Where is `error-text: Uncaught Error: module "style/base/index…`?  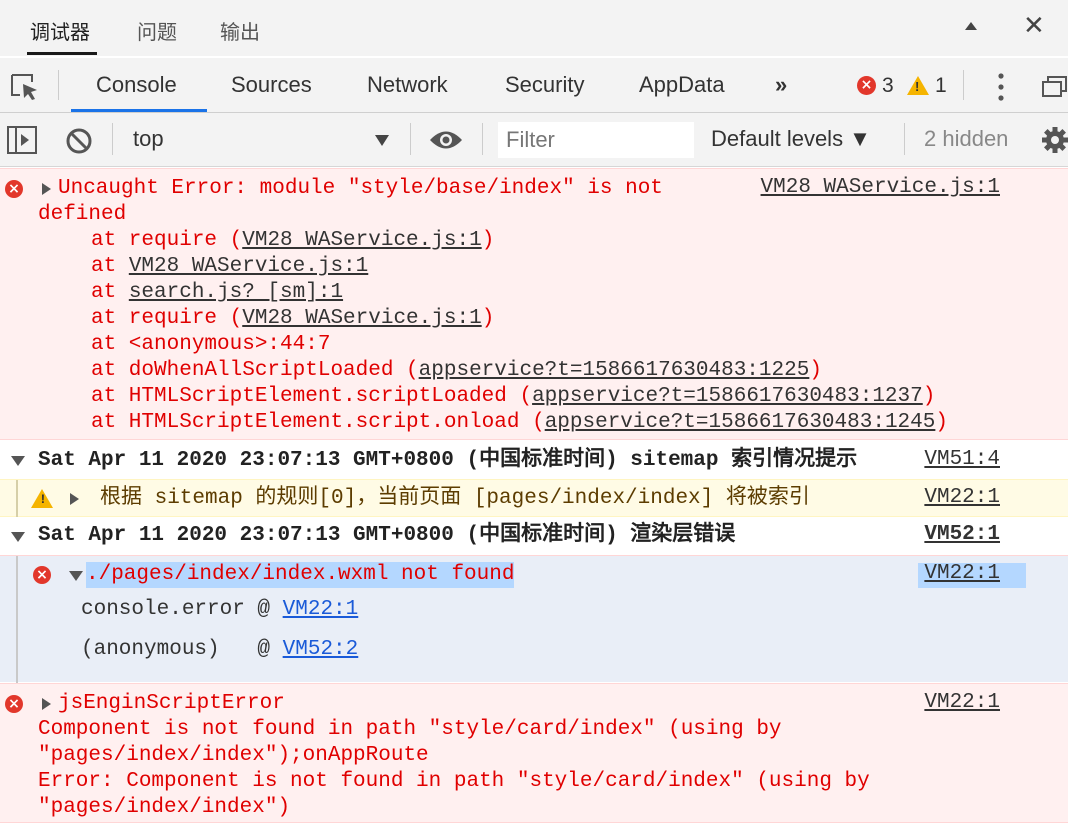
error-text: Uncaught Error: module "style/base/index… is located at coordinates (360, 188).